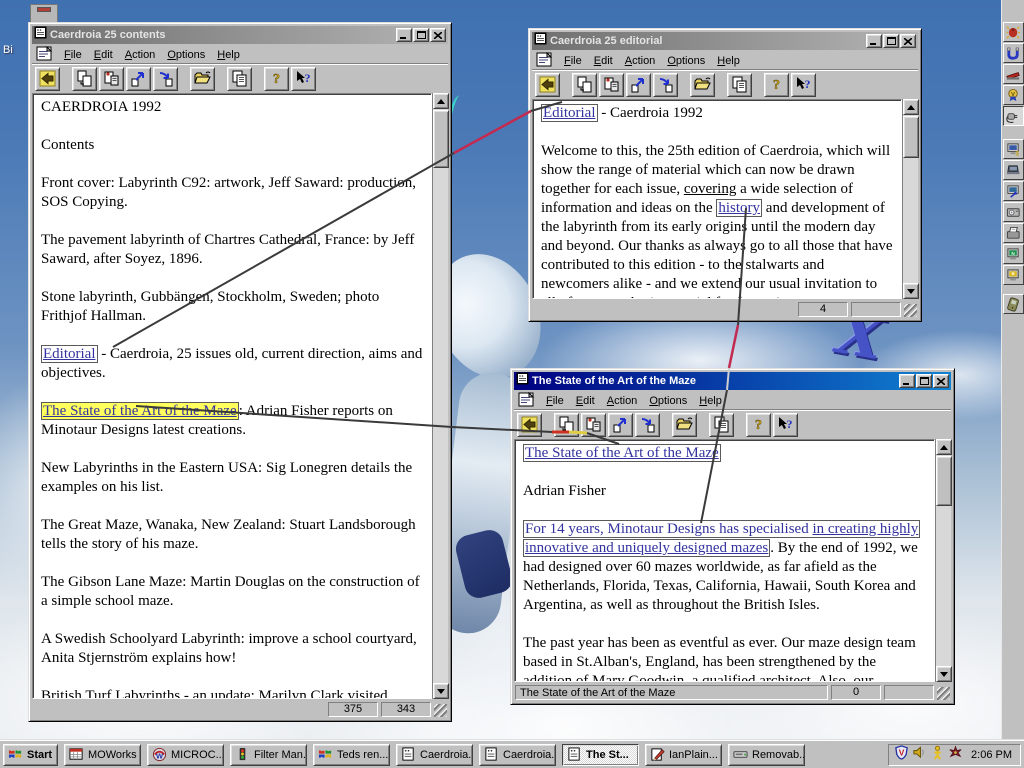  Describe the element at coordinates (240, 35) in the screenshot. I see `titlebar: Caerdroia 25 contents` at that location.